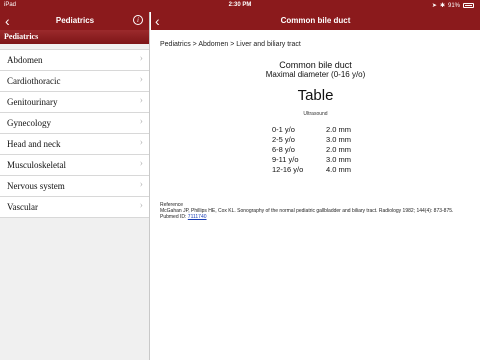  I want to click on method-label: Ultrasound, so click(315, 114).